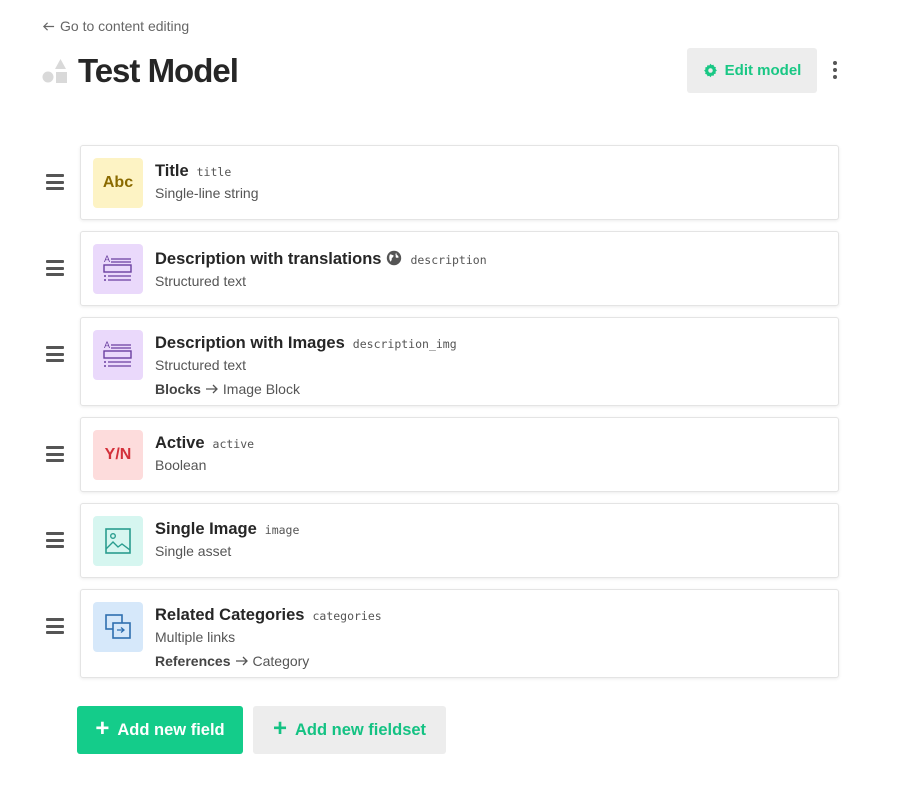 This screenshot has height=787, width=921. Describe the element at coordinates (250, 343) in the screenshot. I see `field-label: Description with Images` at that location.